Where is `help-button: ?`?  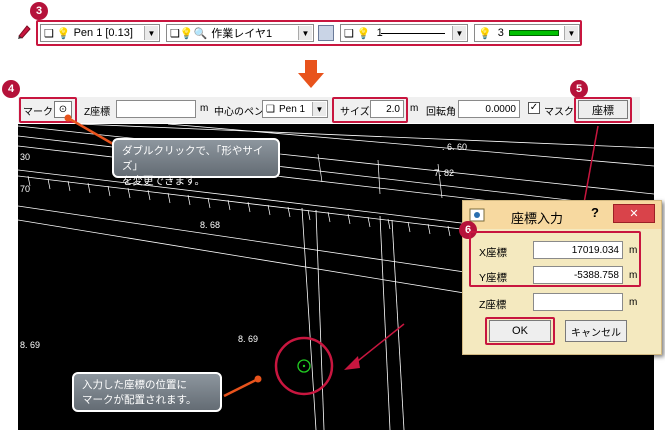 help-button: ? is located at coordinates (595, 214).